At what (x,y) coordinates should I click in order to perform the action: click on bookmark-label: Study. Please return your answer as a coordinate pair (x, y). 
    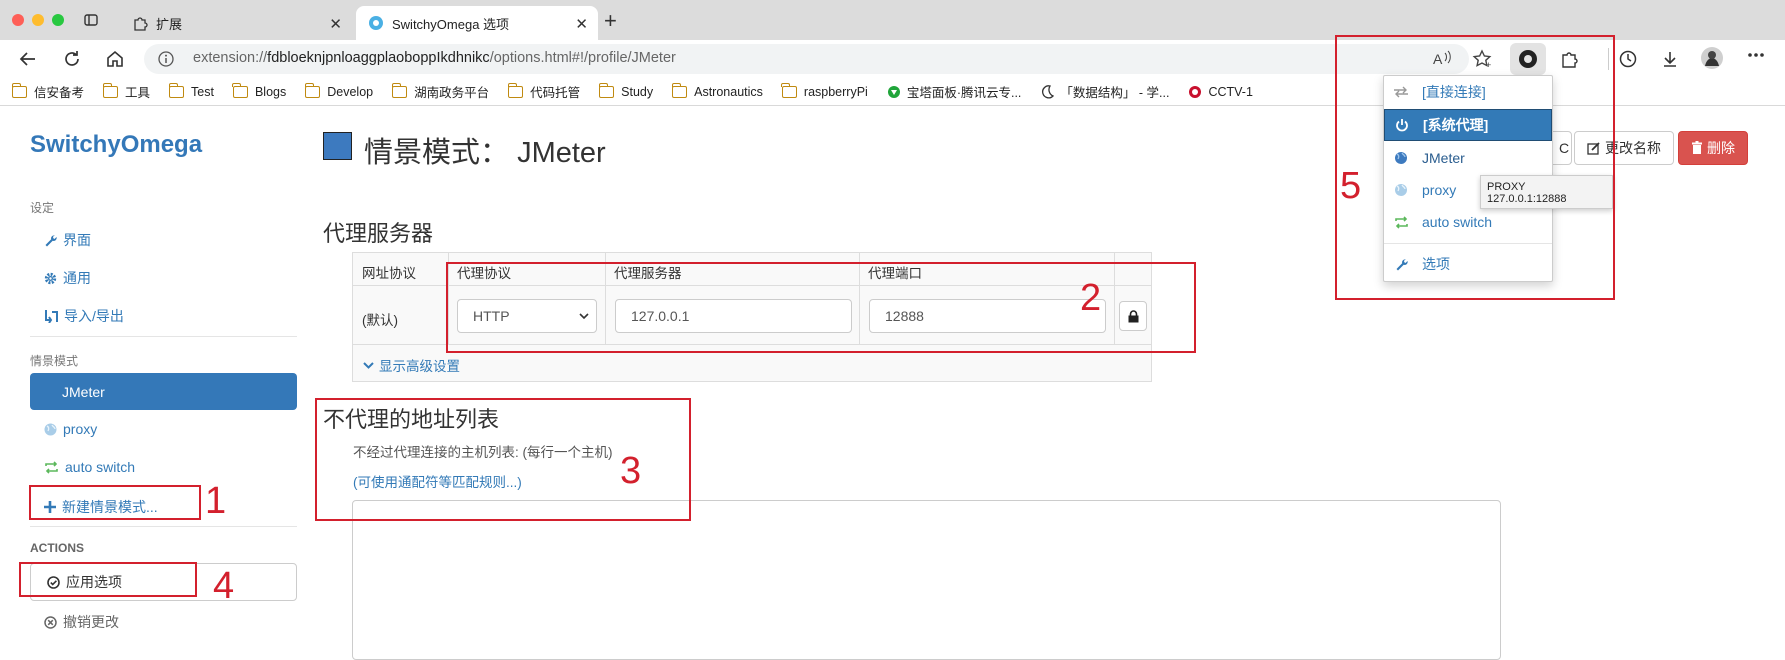
    Looking at the image, I should click on (637, 91).